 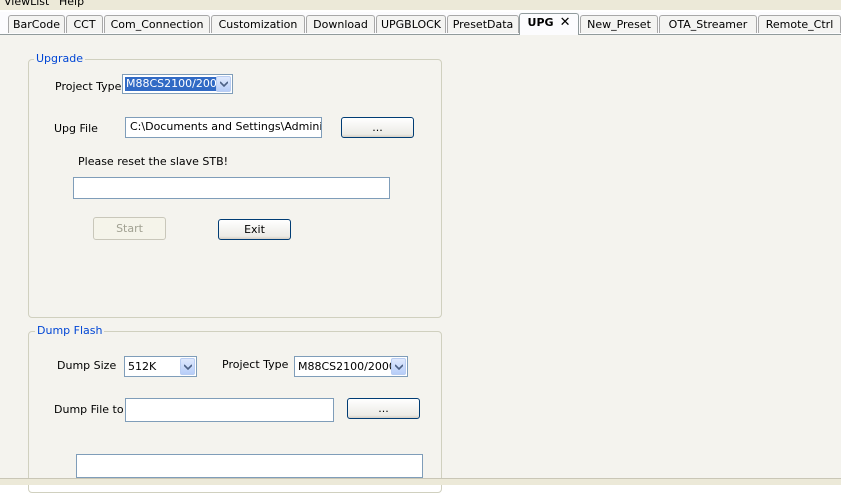 I want to click on tab-label: Customization, so click(x=258, y=24).